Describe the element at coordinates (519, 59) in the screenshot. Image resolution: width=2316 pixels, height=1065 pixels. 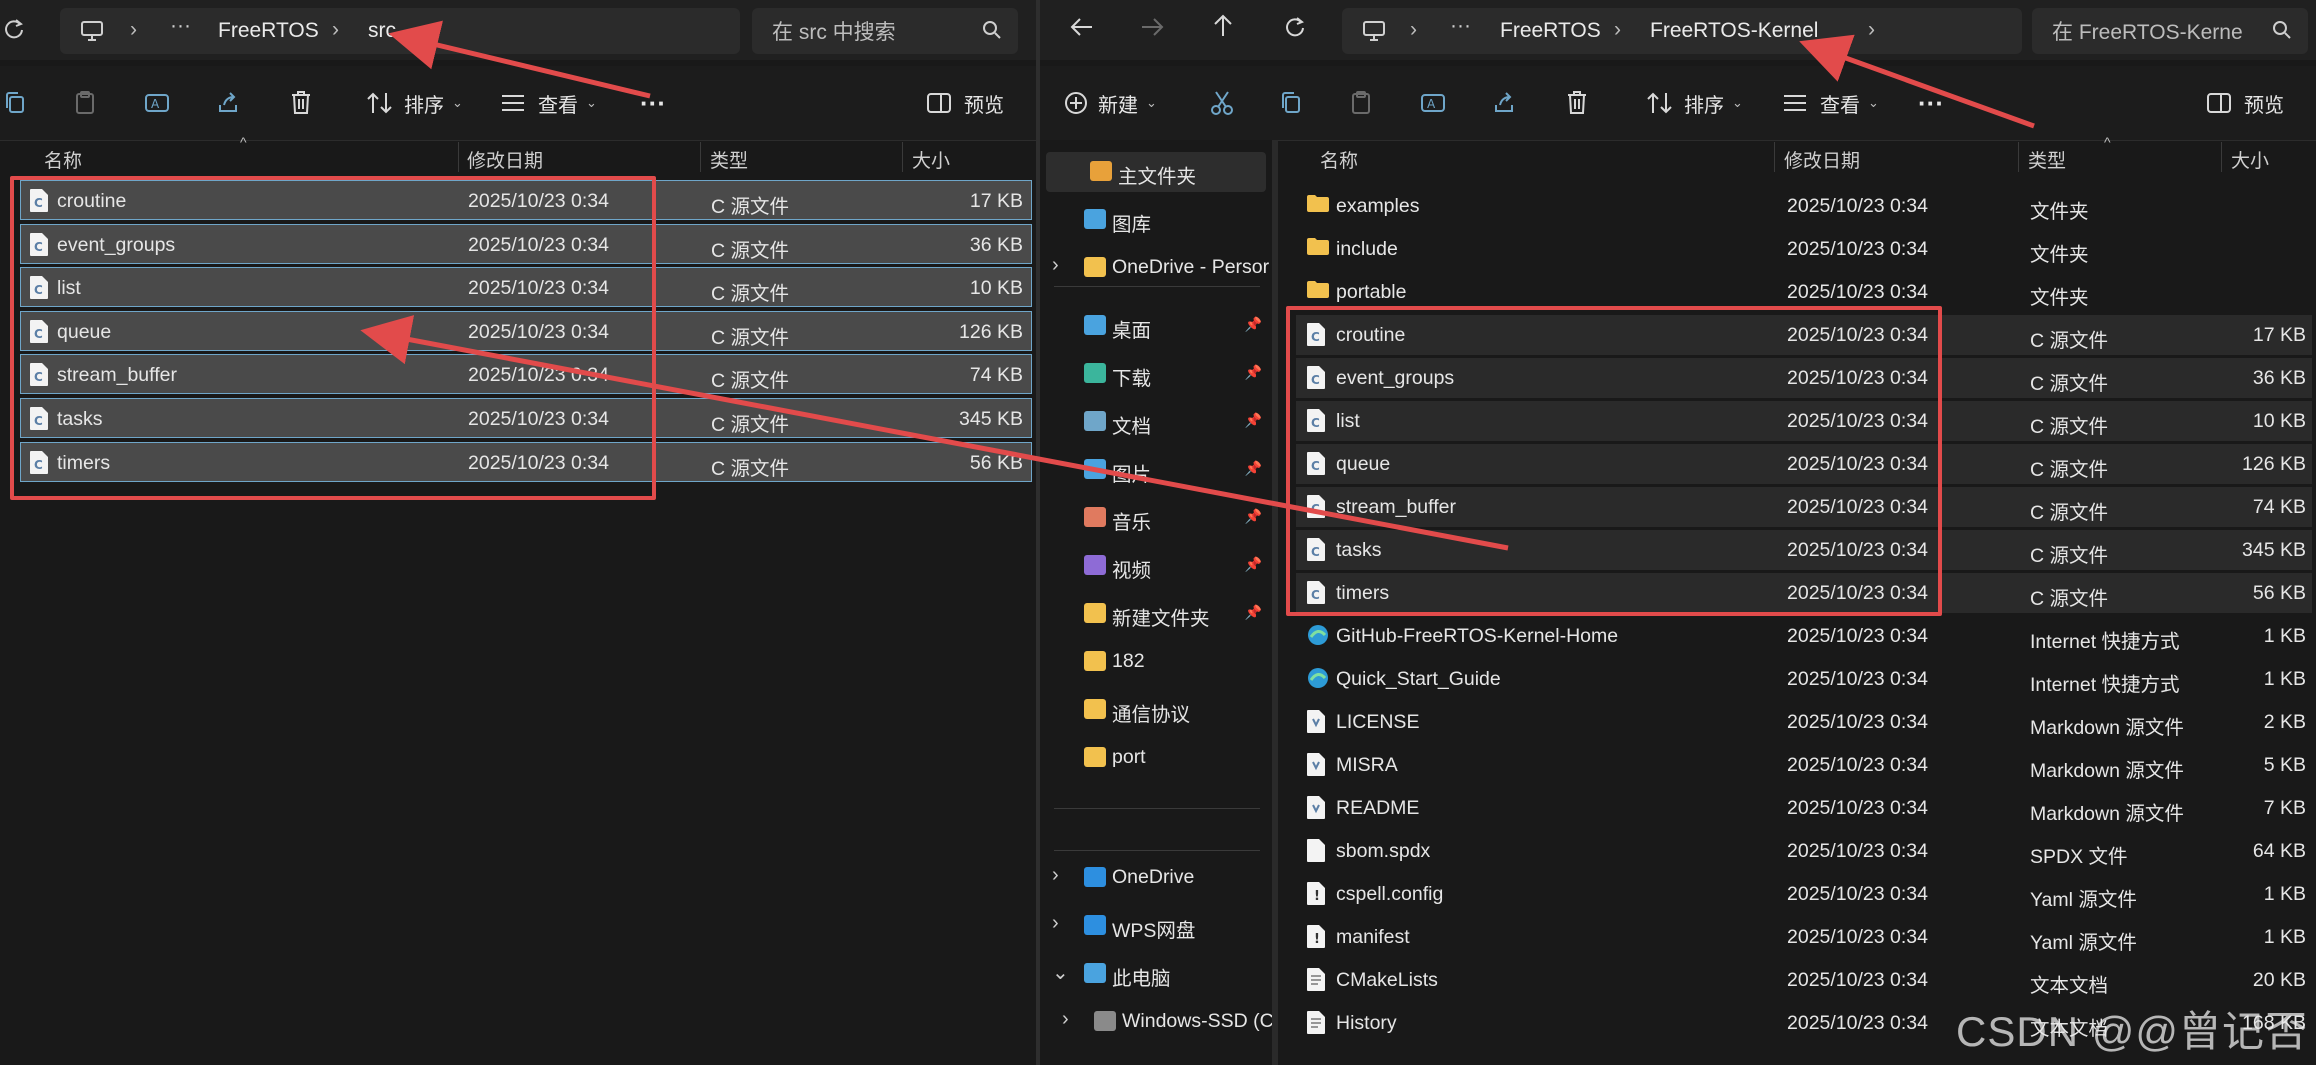
I see `arrow-to-src-crumb` at that location.